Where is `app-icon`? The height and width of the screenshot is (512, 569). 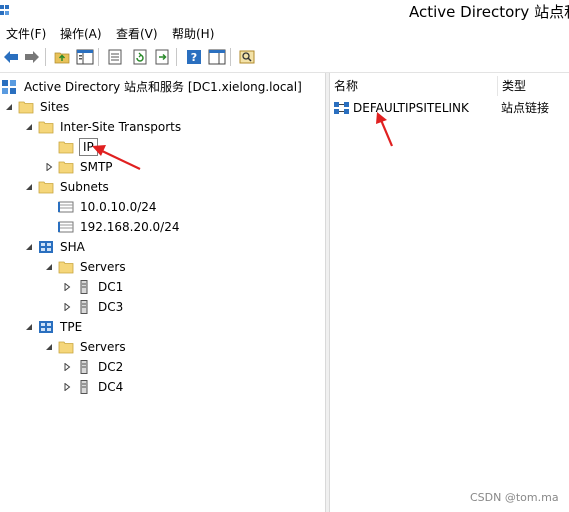
app-icon is located at coordinates (4, 10).